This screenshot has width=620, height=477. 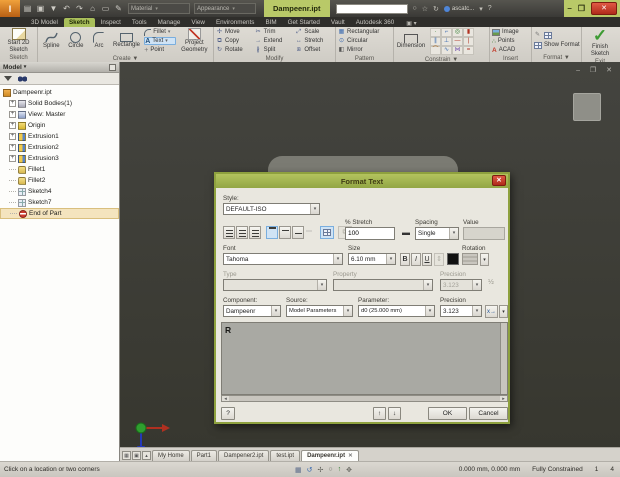 What do you see at coordinates (8, 78) in the screenshot?
I see `filter-icon` at bounding box center [8, 78].